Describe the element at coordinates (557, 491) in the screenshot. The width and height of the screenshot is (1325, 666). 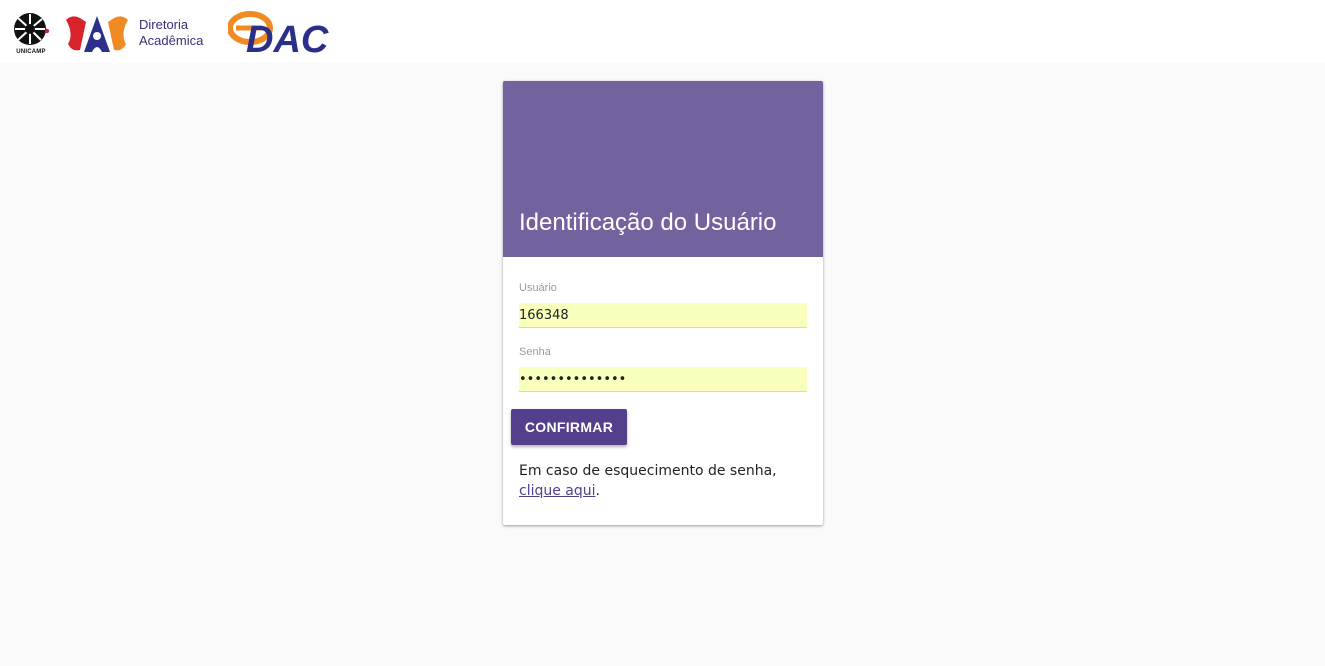
I see `forgot-password-link: clique aqui` at that location.